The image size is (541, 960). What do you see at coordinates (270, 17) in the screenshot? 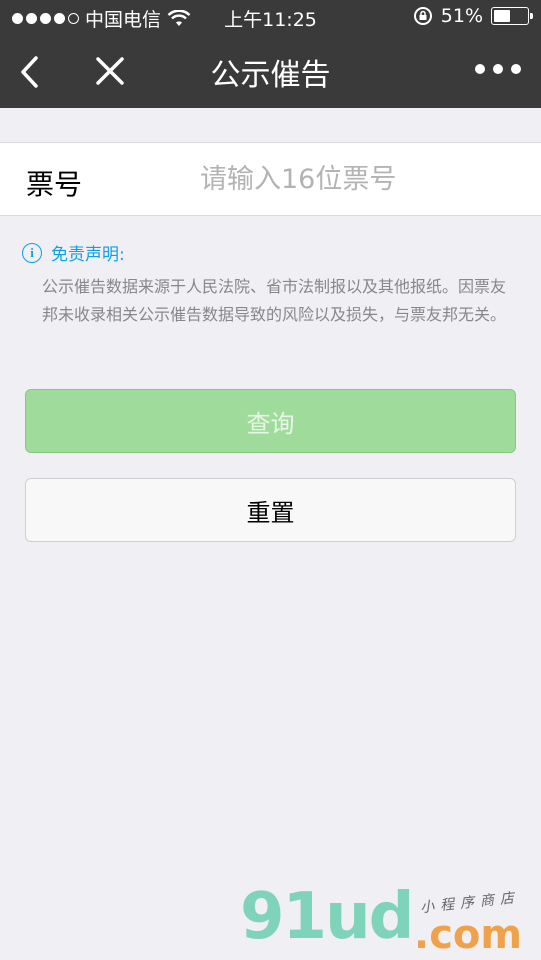
I see `status-bar: 中国电信 上午11:25 51%` at bounding box center [270, 17].